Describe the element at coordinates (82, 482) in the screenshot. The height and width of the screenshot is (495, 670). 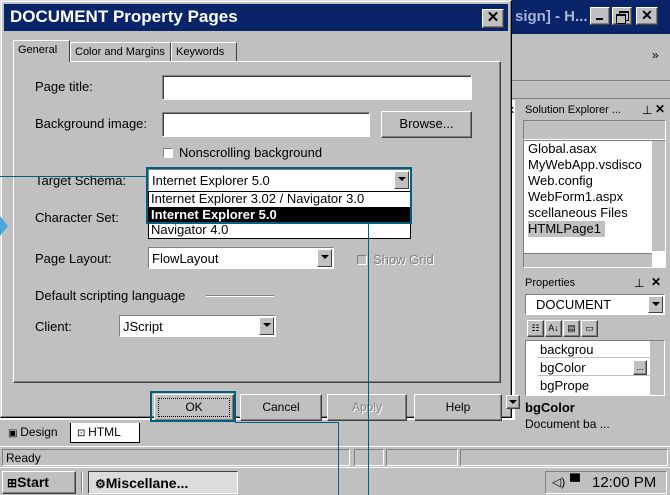
I see `taskbar-separator` at that location.